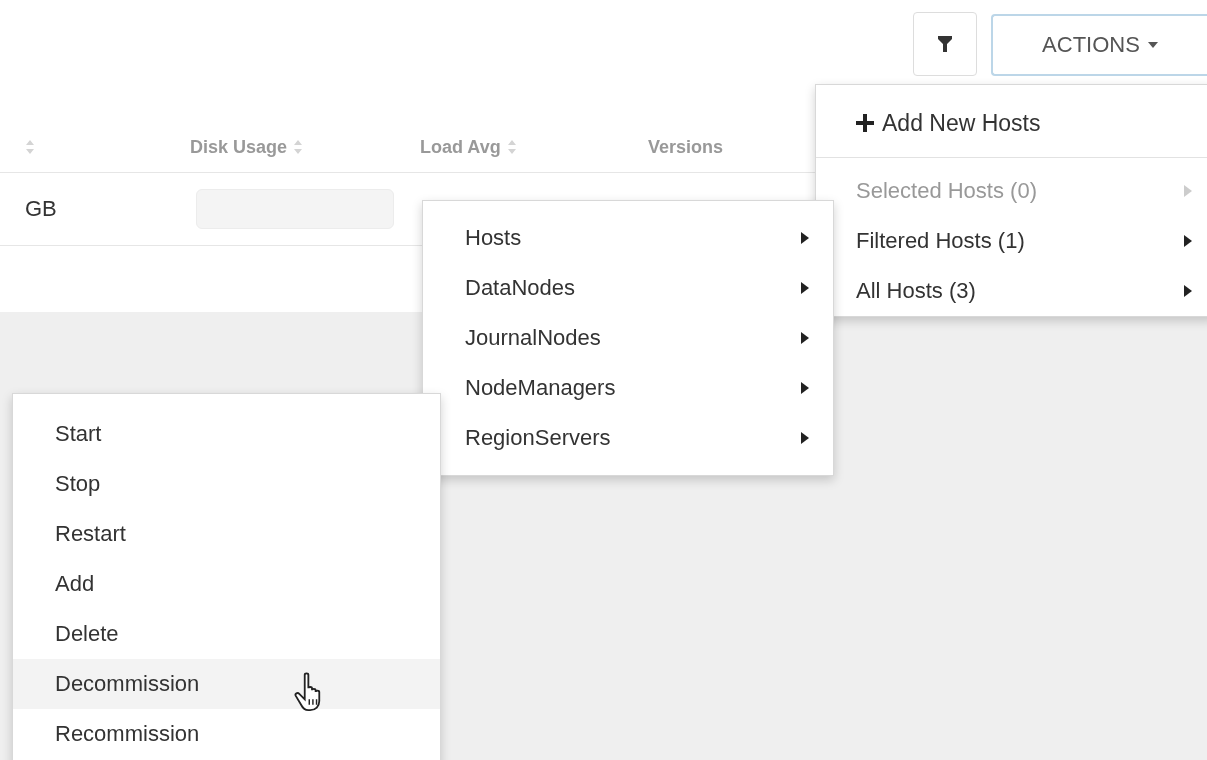 This screenshot has width=1207, height=760. What do you see at coordinates (41, 208) in the screenshot?
I see `table-cell: GB` at bounding box center [41, 208].